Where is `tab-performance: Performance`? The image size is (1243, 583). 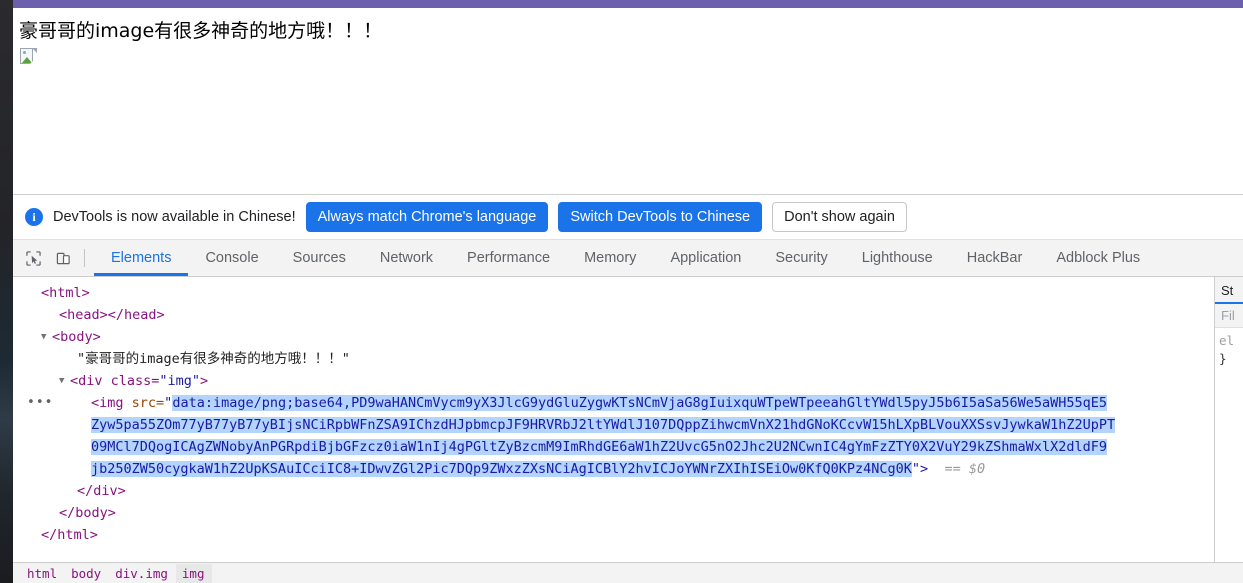 tab-performance: Performance is located at coordinates (508, 258).